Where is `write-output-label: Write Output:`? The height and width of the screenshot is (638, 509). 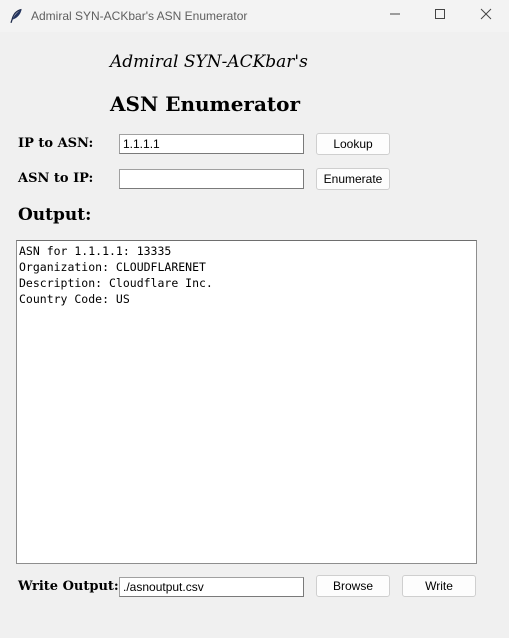 write-output-label: Write Output: is located at coordinates (68, 586).